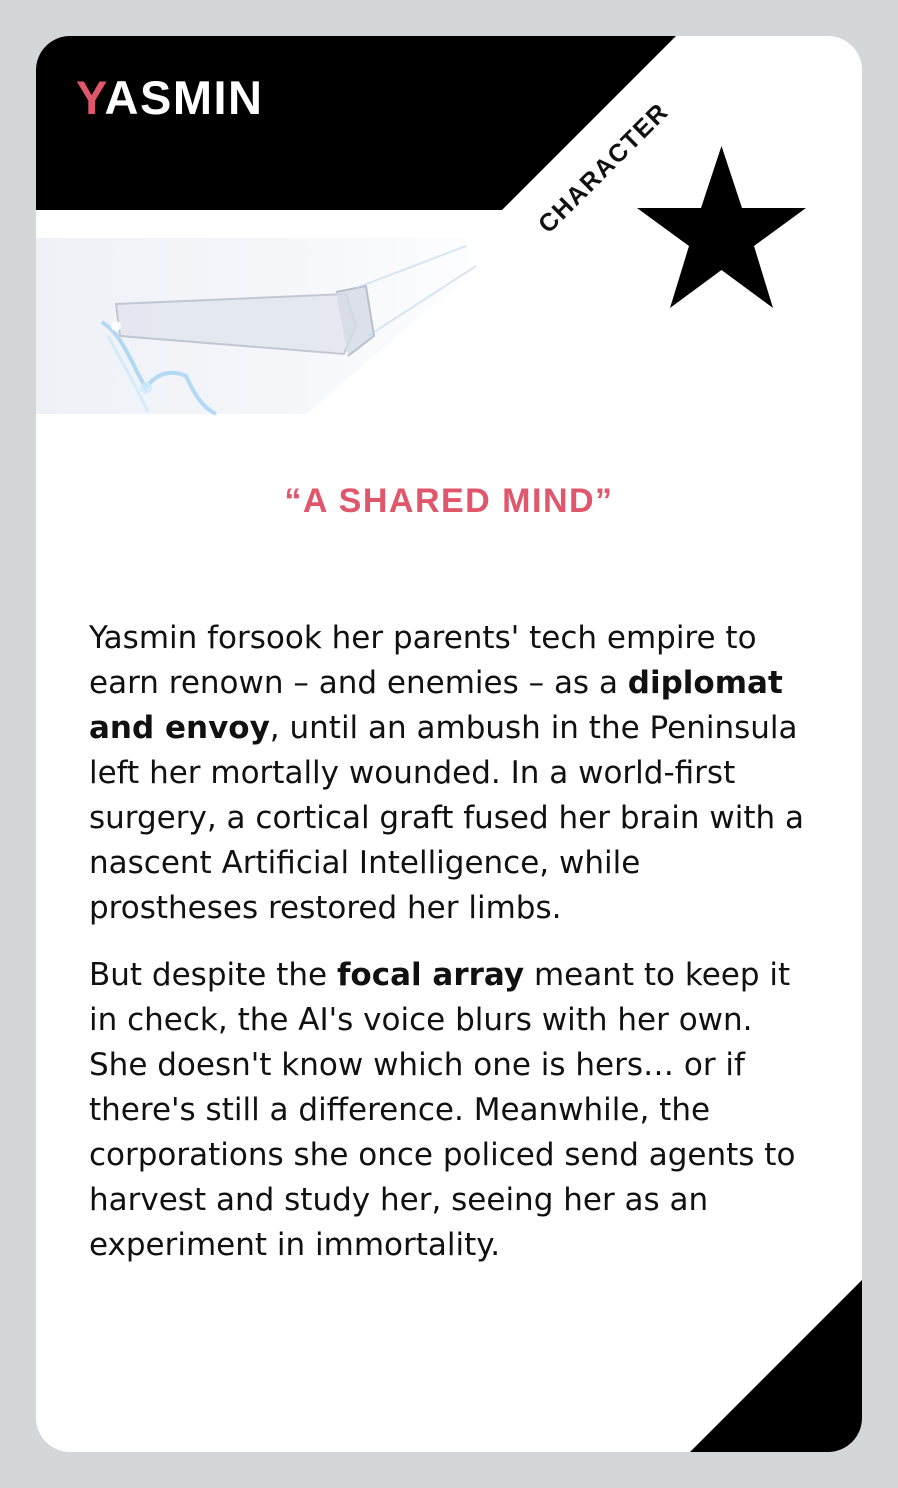  I want to click on card-name-rest: ASMIN, so click(184, 97).